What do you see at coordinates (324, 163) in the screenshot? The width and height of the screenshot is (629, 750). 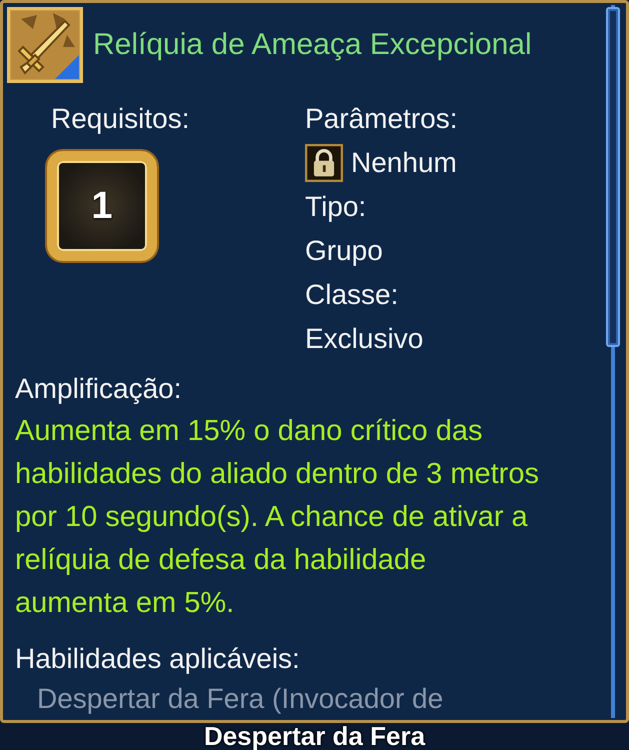 I see `lock-icon` at bounding box center [324, 163].